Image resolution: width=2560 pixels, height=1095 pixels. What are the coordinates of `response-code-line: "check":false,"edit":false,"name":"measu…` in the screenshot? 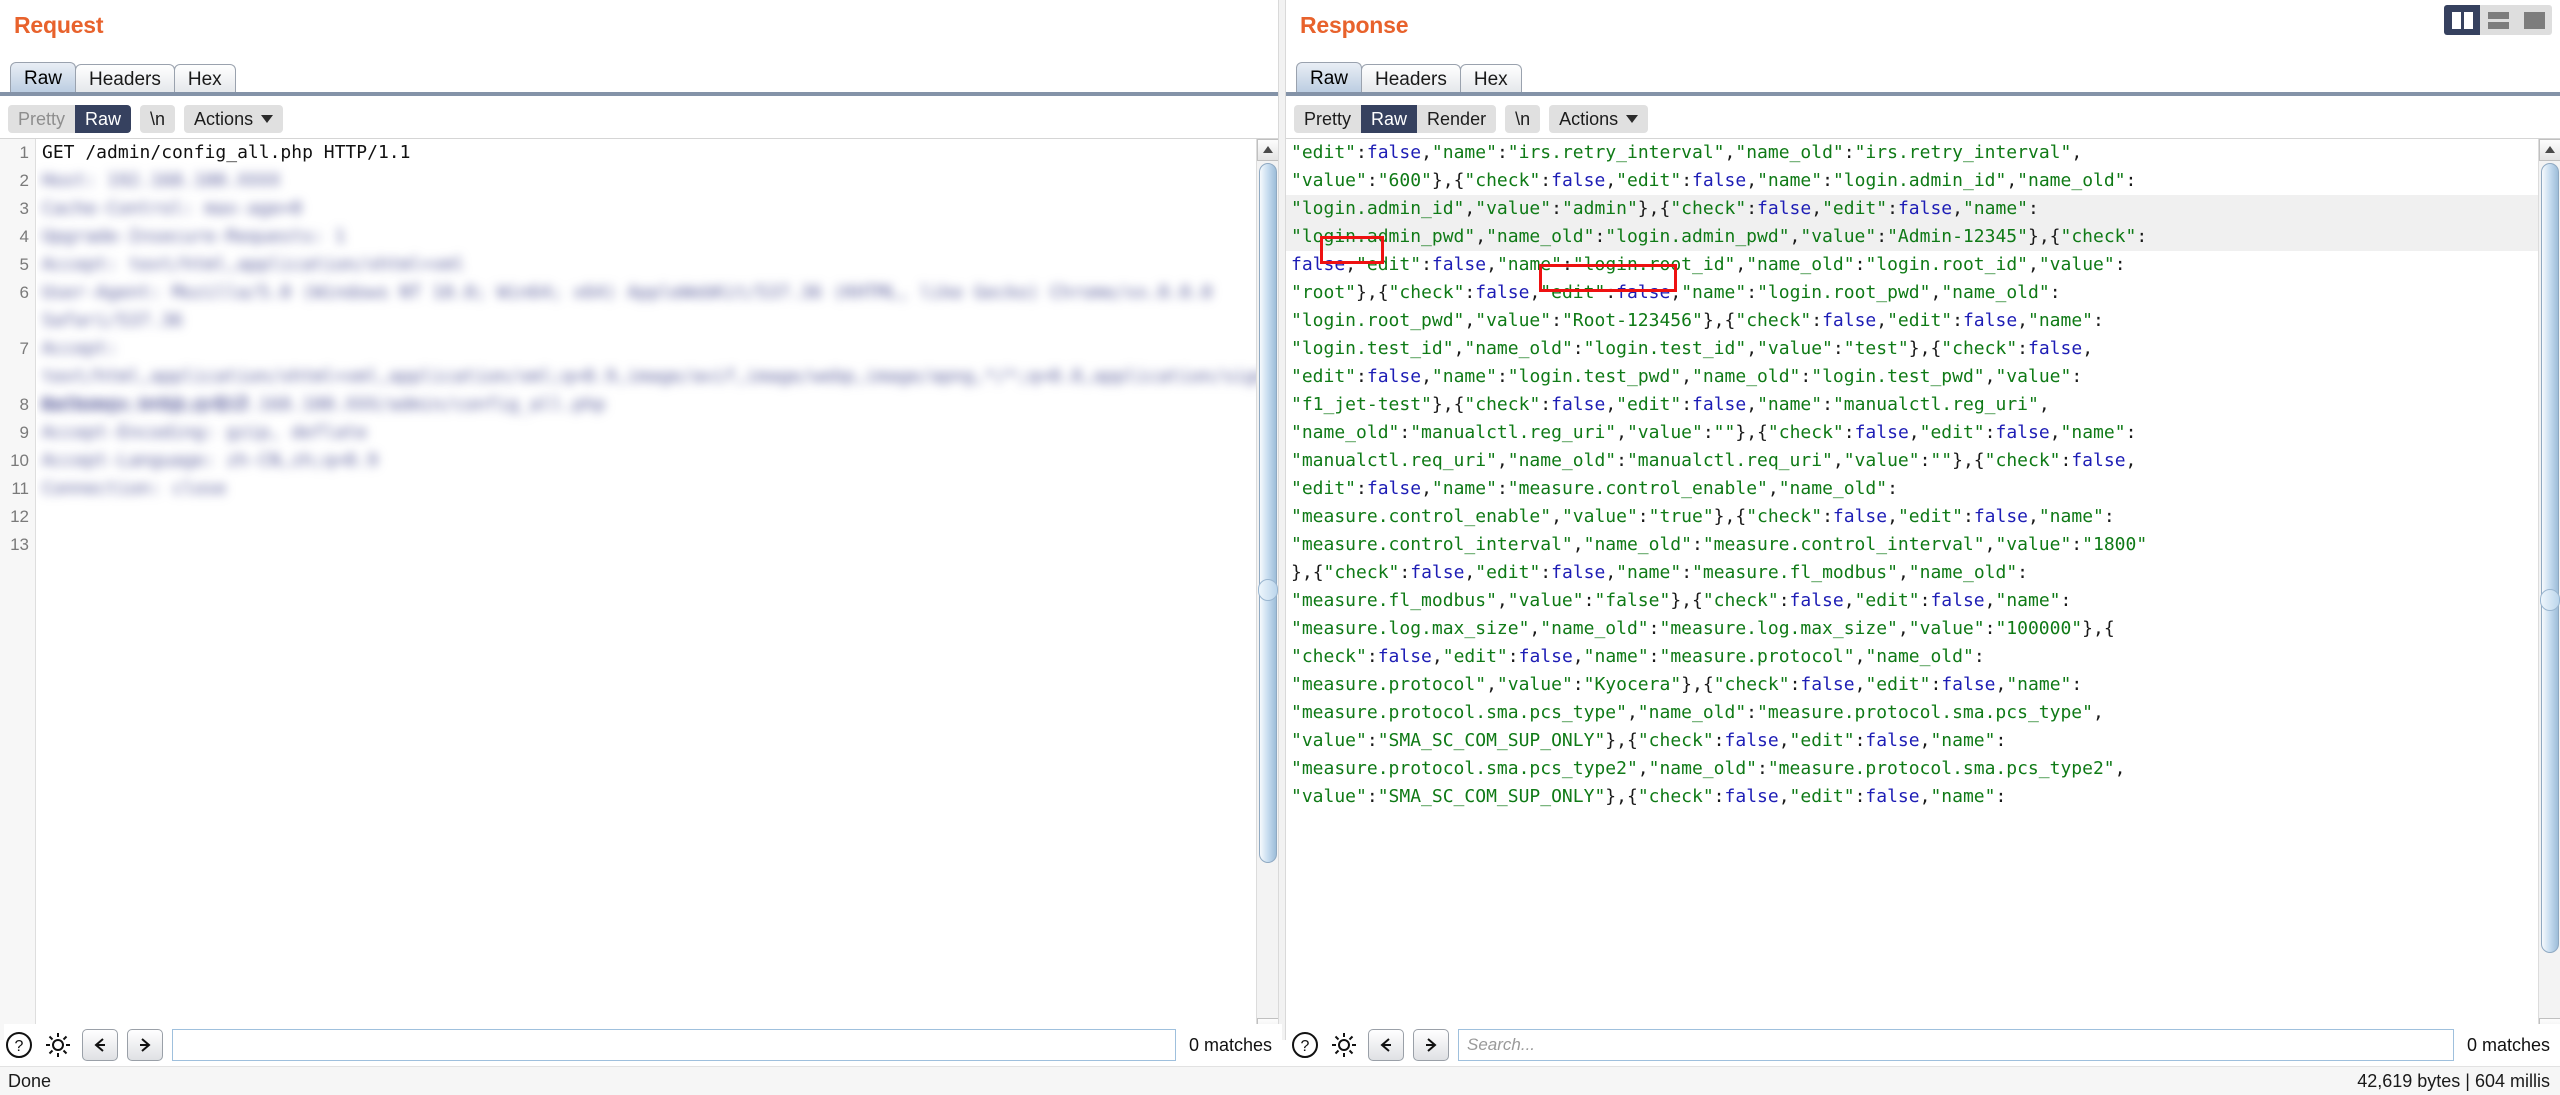 It's located at (1638, 656).